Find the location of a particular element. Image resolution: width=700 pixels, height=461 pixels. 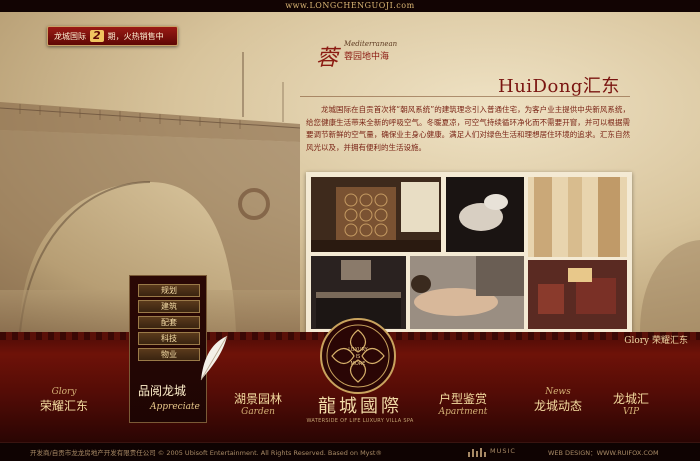

appreciate-submenu: 规划 建筑 配套 科技 物业 品阅龙城 Appreciate is located at coordinates (168, 349).